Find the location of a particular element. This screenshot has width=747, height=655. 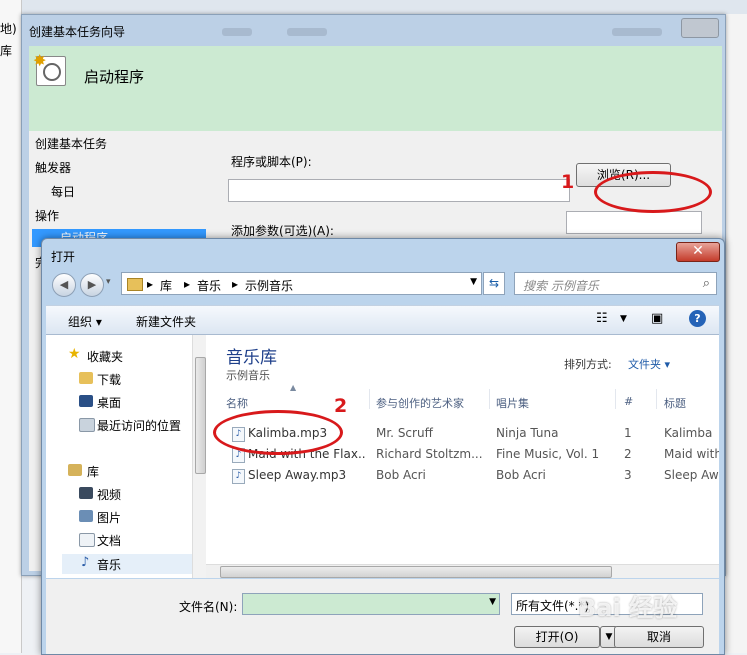

file-list-horizontal-scrollbar is located at coordinates (462, 571).